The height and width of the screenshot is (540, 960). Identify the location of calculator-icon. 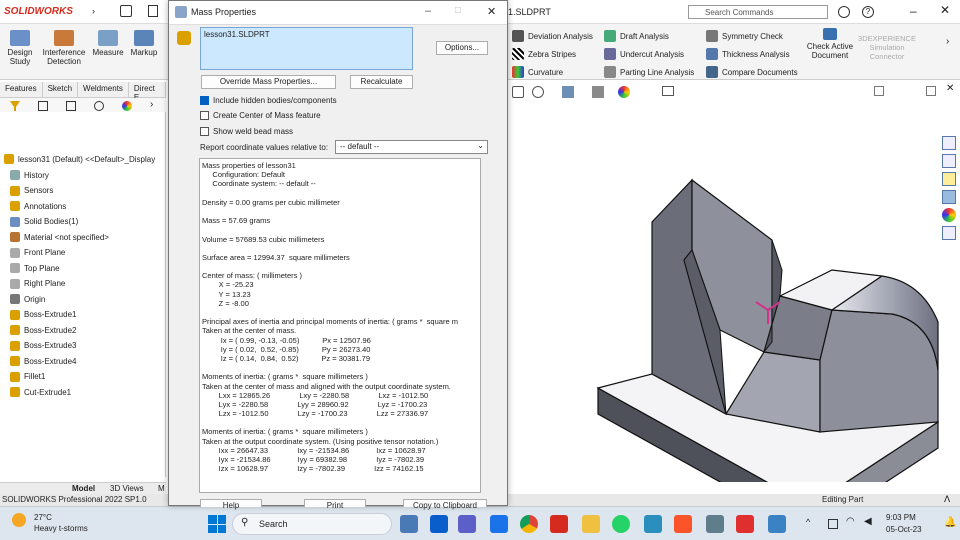
(715, 524).